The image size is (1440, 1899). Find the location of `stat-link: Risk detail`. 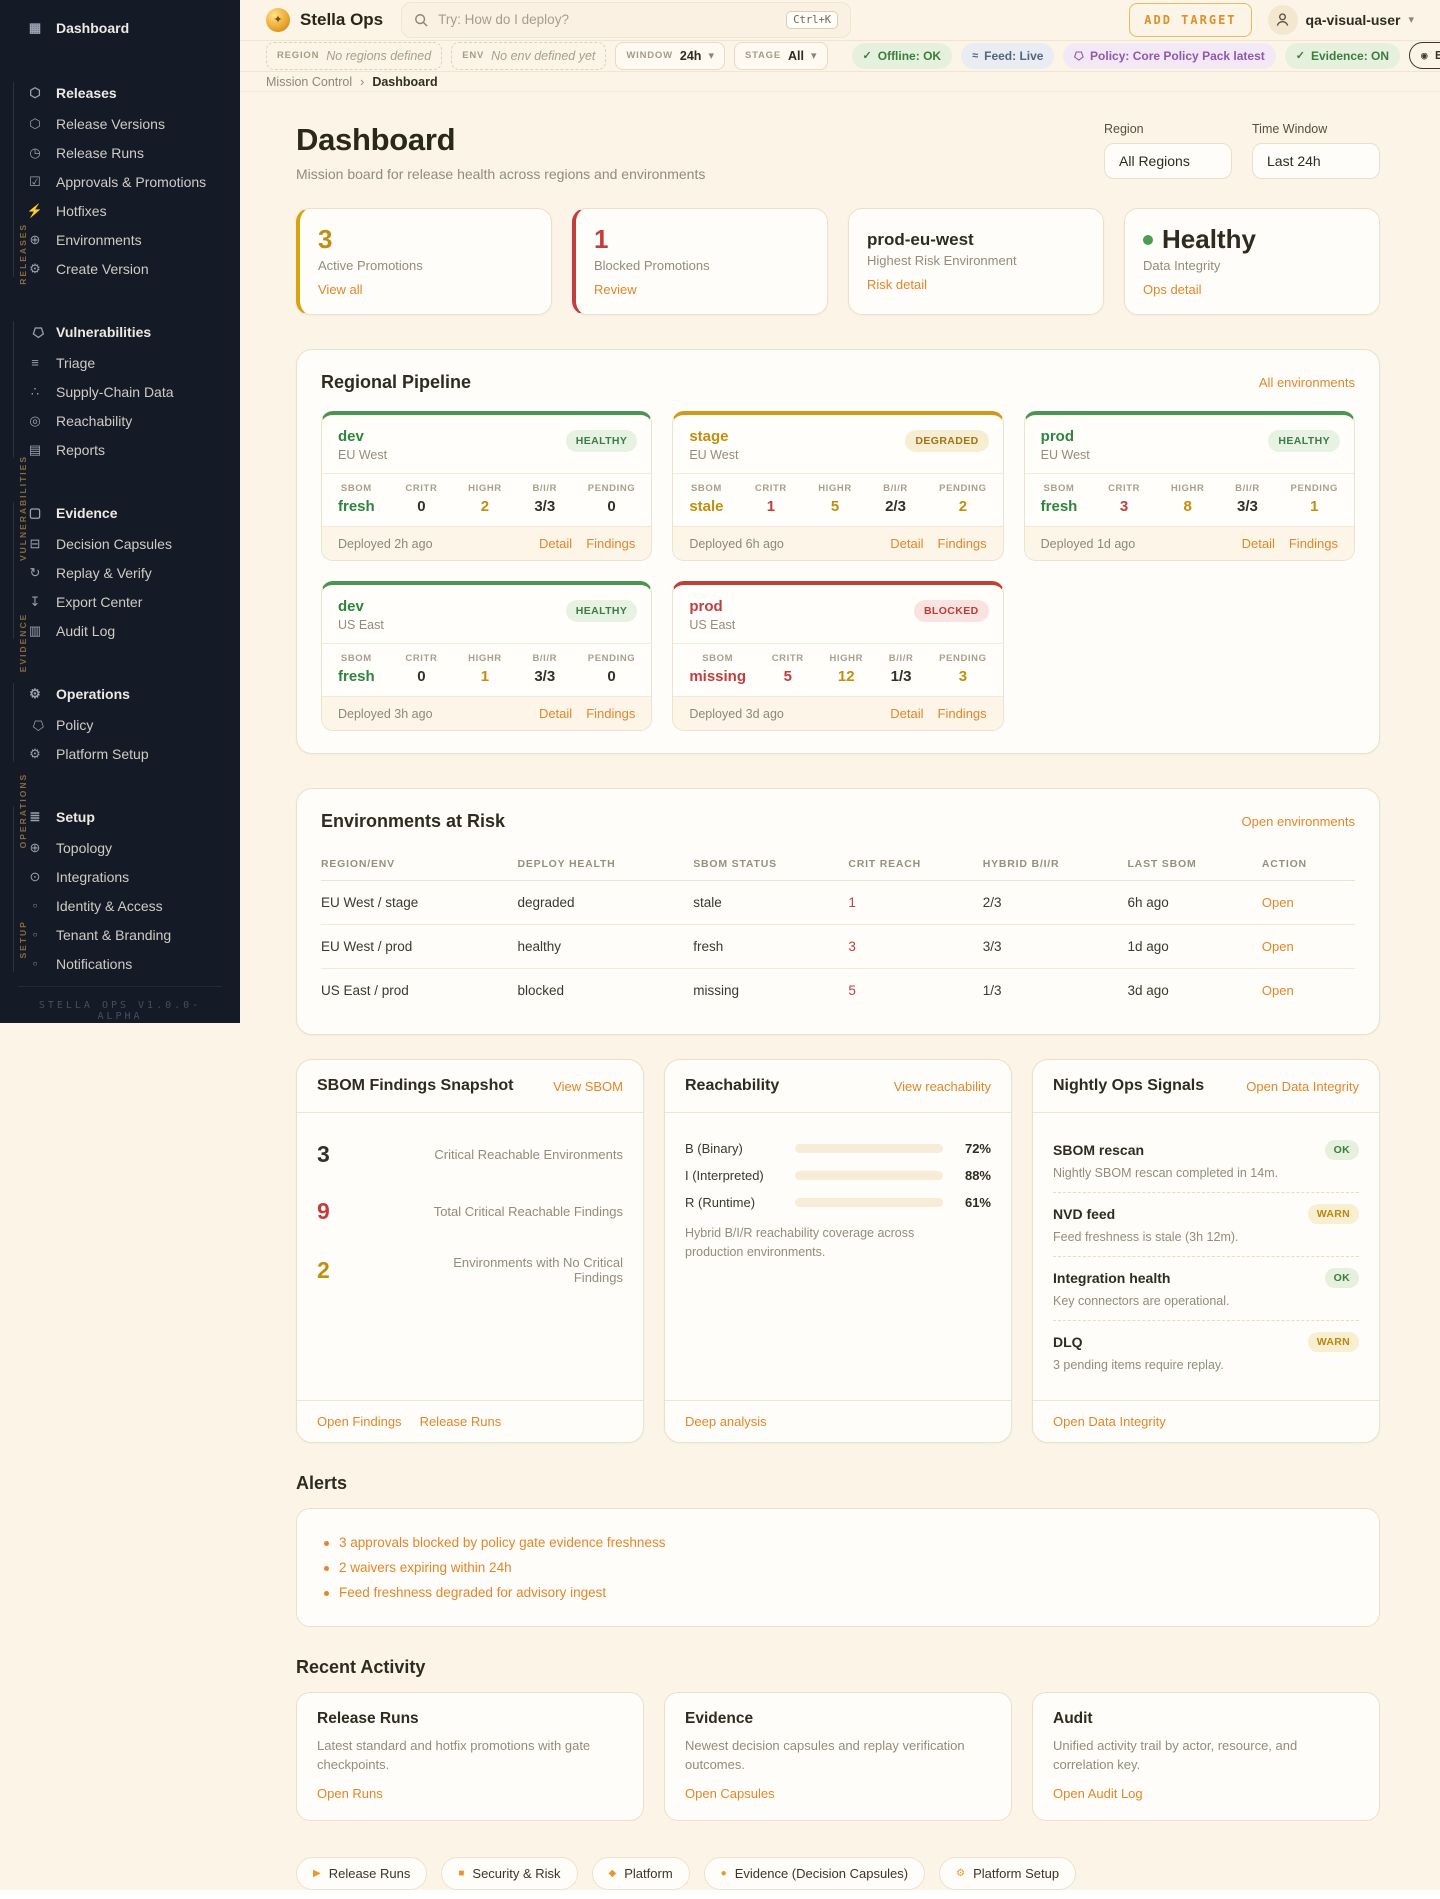

stat-link: Risk detail is located at coordinates (897, 284).